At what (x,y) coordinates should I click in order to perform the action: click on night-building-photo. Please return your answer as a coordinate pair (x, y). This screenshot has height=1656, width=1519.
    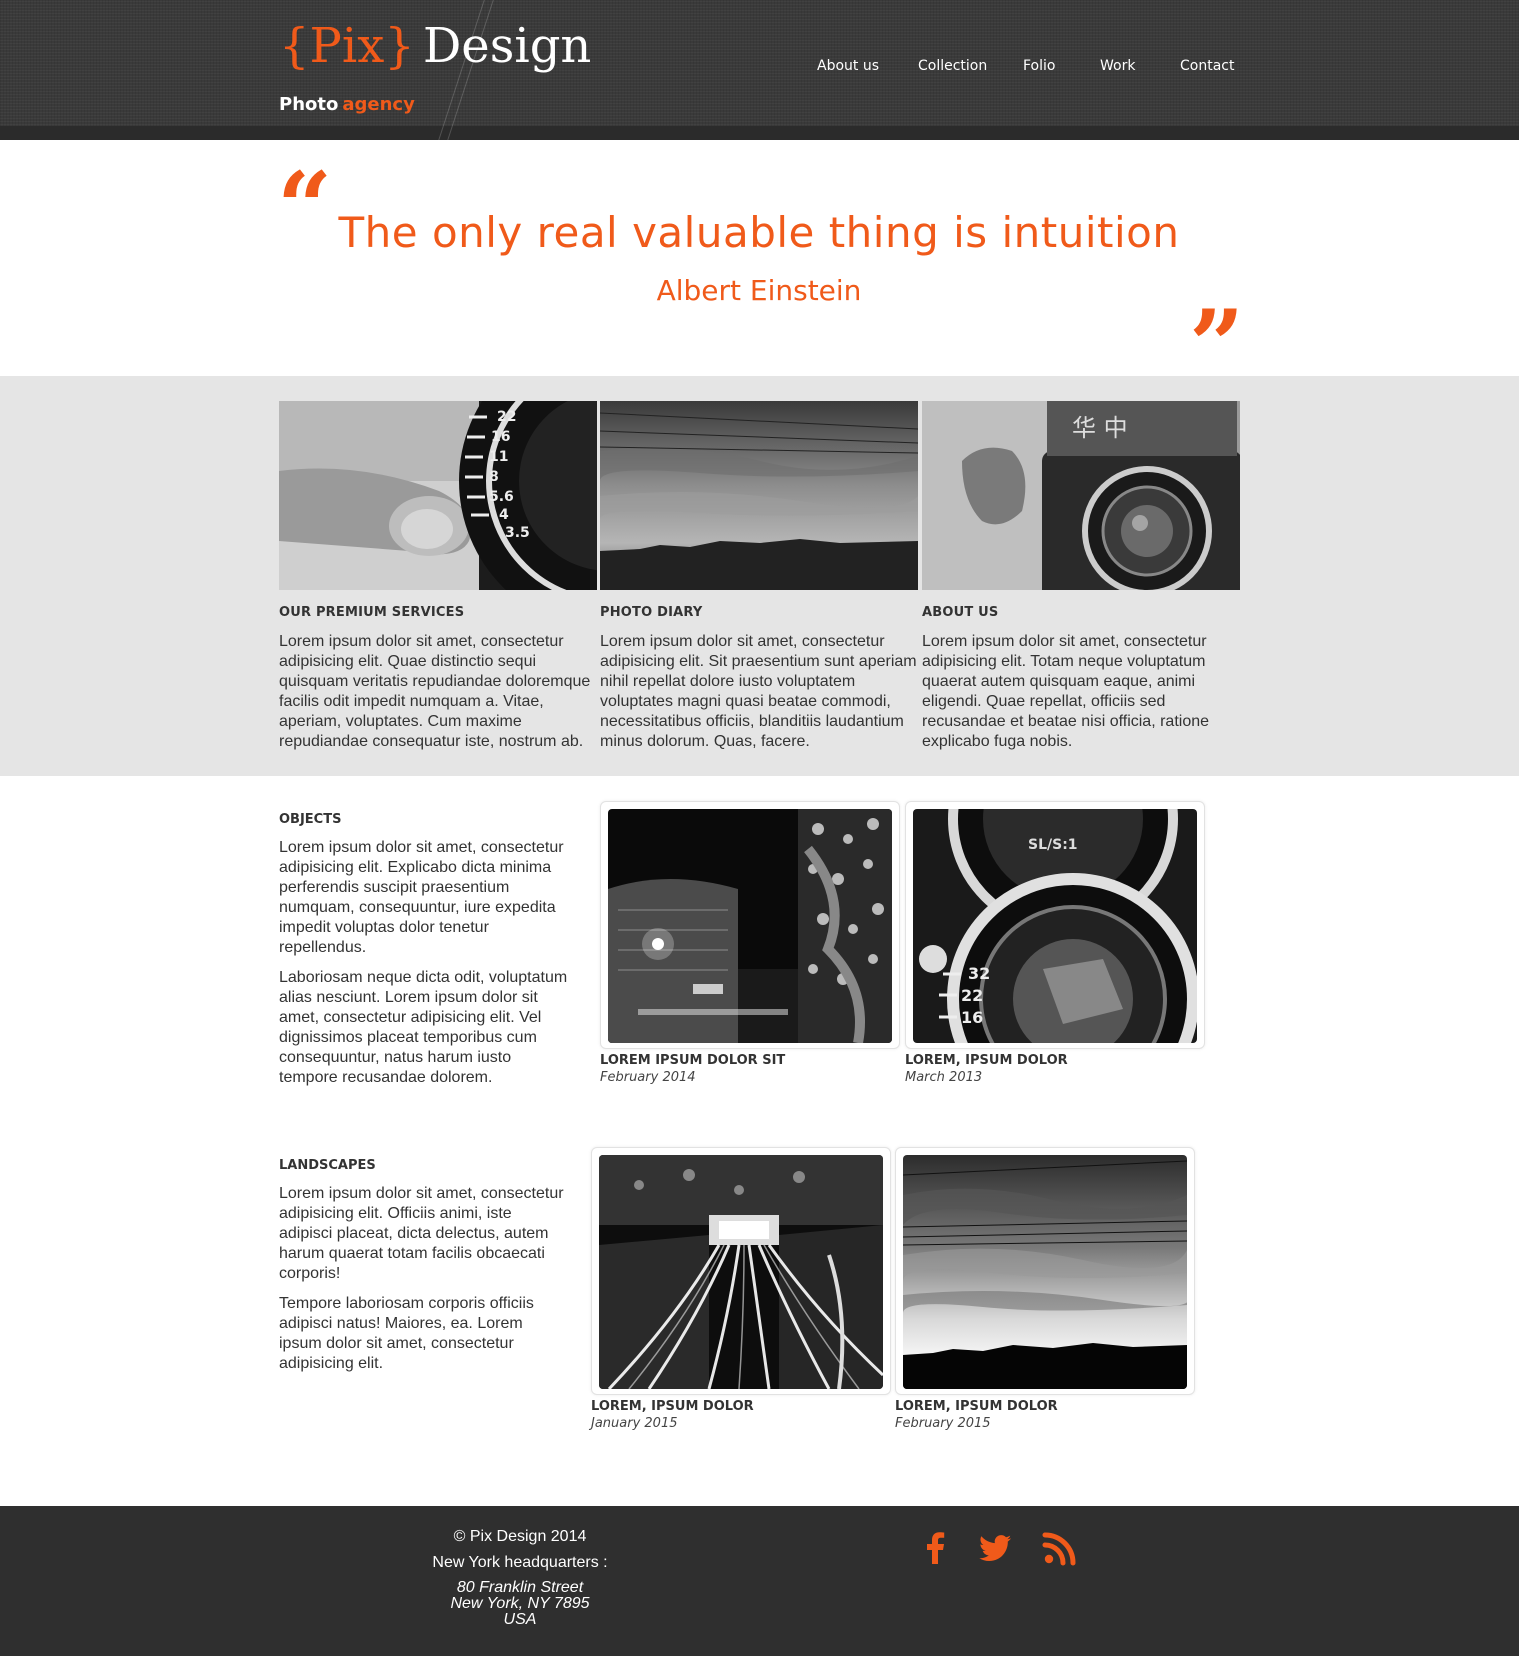
    Looking at the image, I should click on (750, 926).